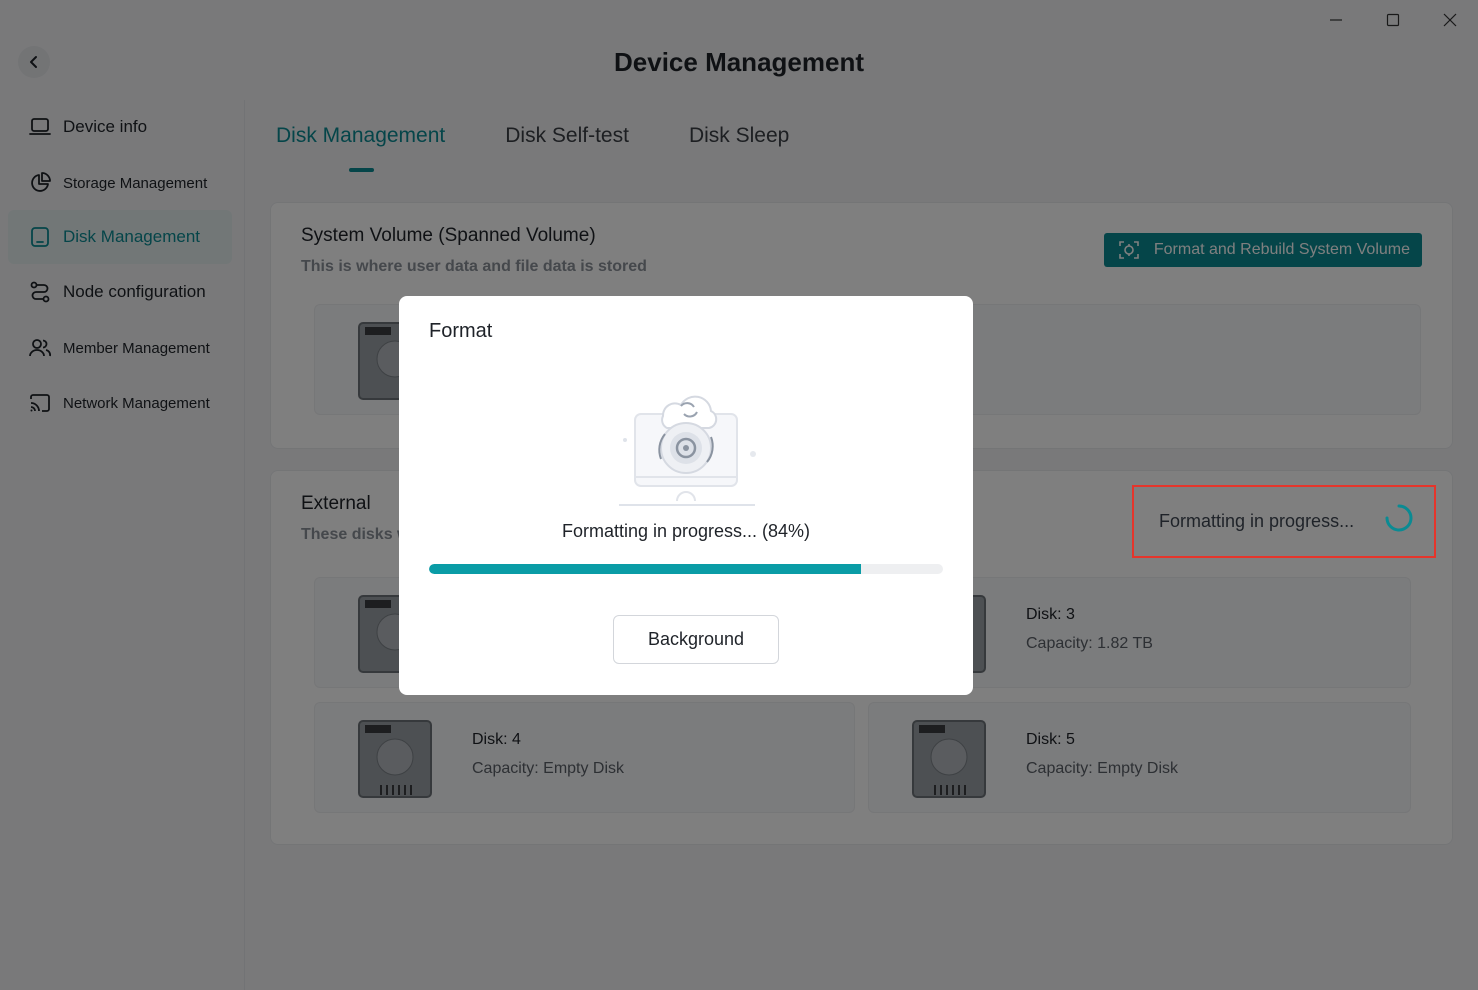  Describe the element at coordinates (1399, 518) in the screenshot. I see `loading-spinner-icon` at that location.